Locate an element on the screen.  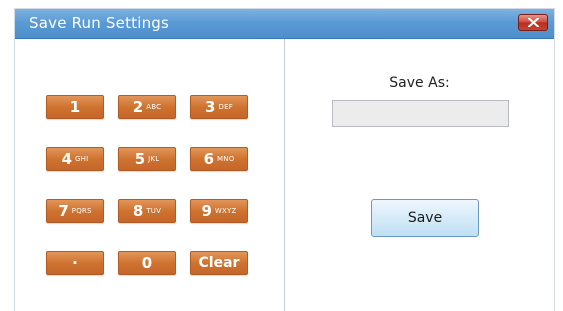
key-digit: 2 is located at coordinates (138, 106).